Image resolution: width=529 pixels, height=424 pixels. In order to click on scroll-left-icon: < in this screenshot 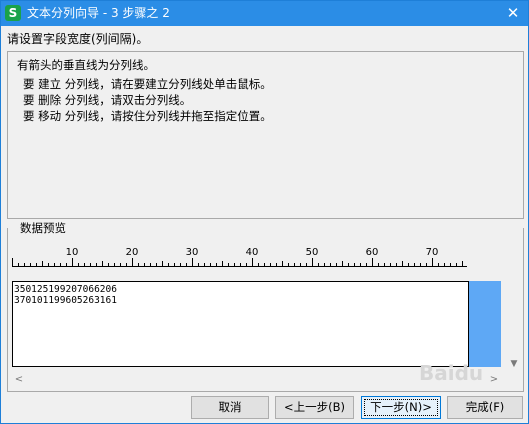, I will do `click(19, 380)`.